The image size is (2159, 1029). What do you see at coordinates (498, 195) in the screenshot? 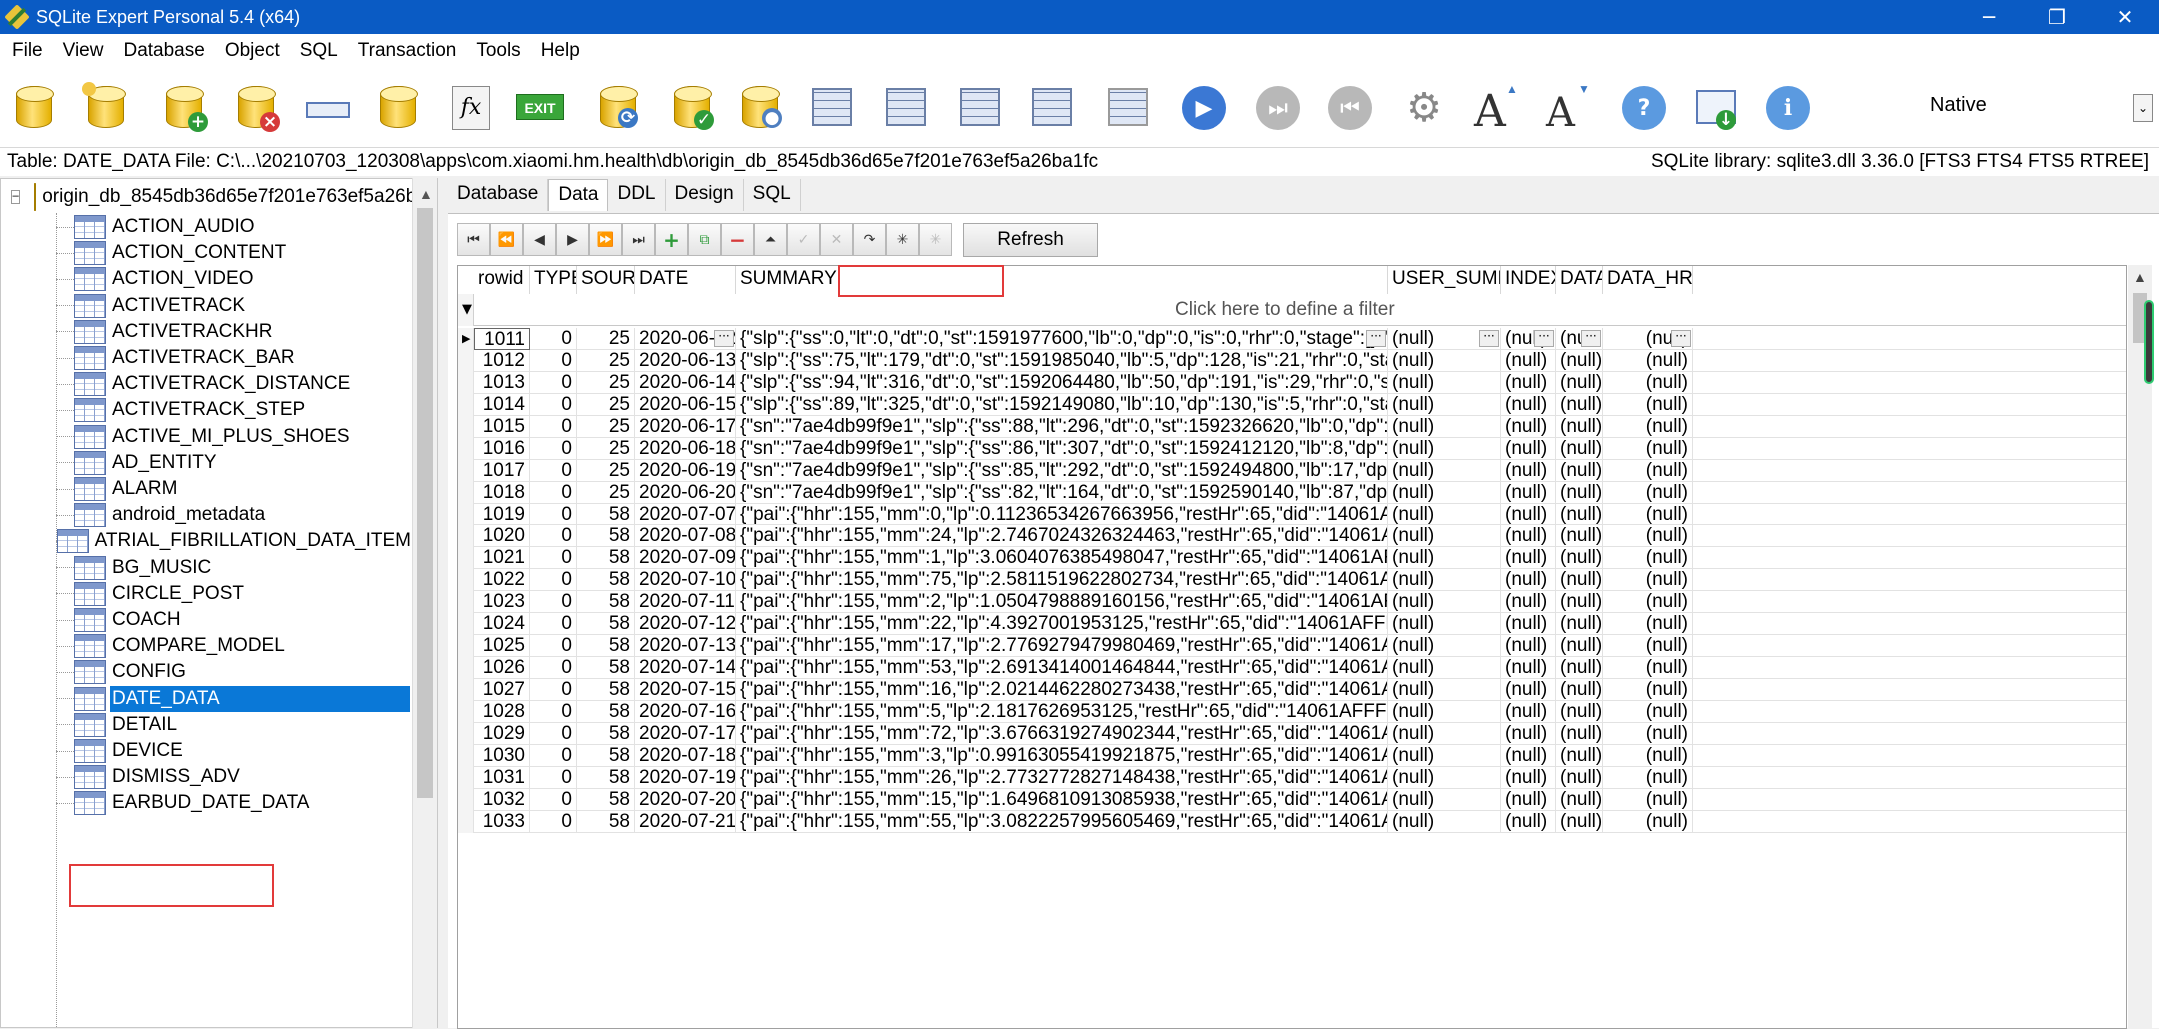
I see `tab-database: Database` at bounding box center [498, 195].